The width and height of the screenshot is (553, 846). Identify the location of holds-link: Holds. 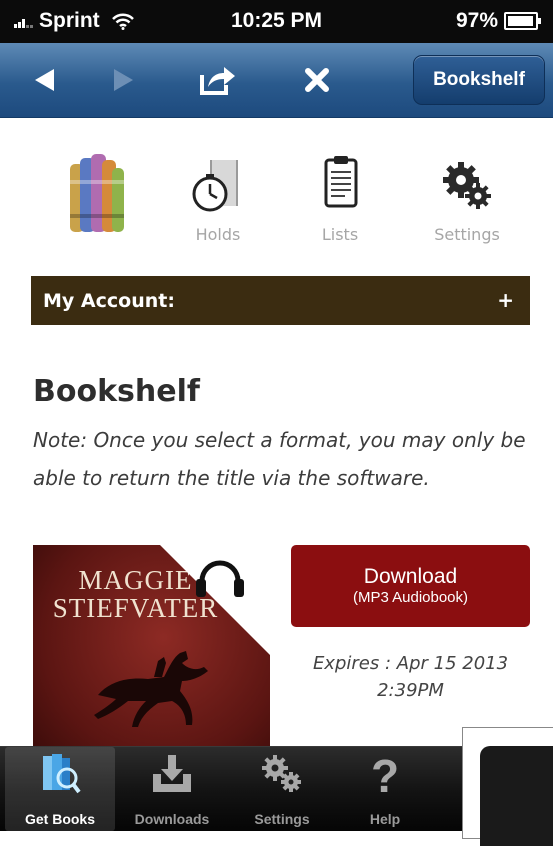
(218, 197).